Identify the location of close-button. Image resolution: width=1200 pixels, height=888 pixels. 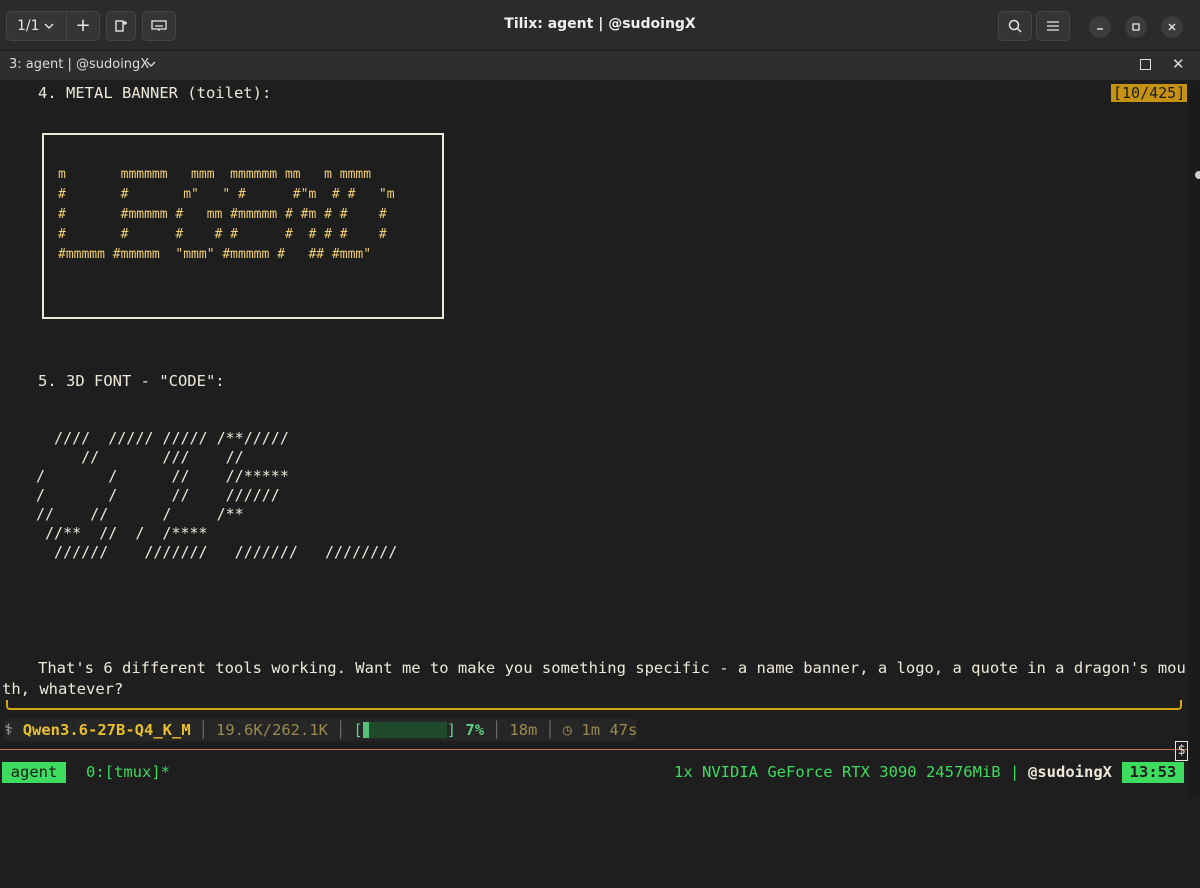
(1172, 27).